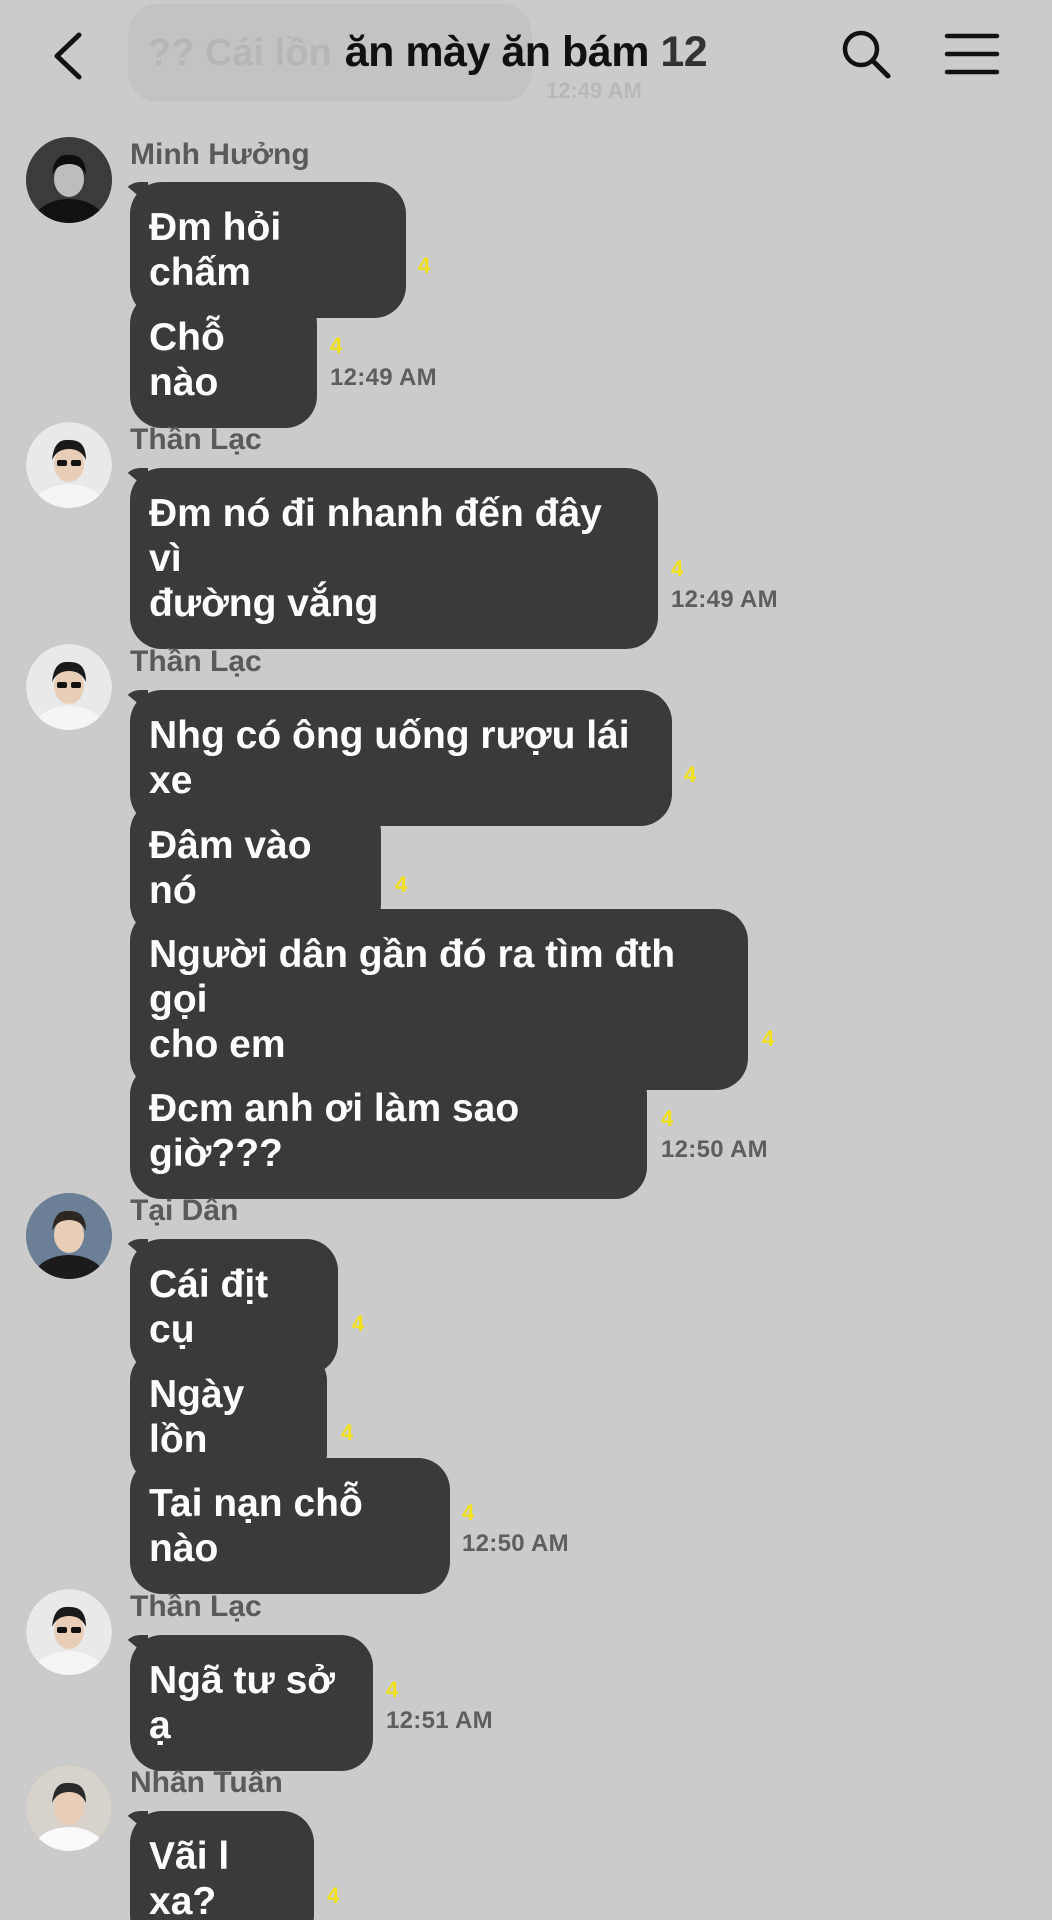 This screenshot has width=1052, height=1920. I want to click on sender-name: Tại Dân, so click(184, 1210).